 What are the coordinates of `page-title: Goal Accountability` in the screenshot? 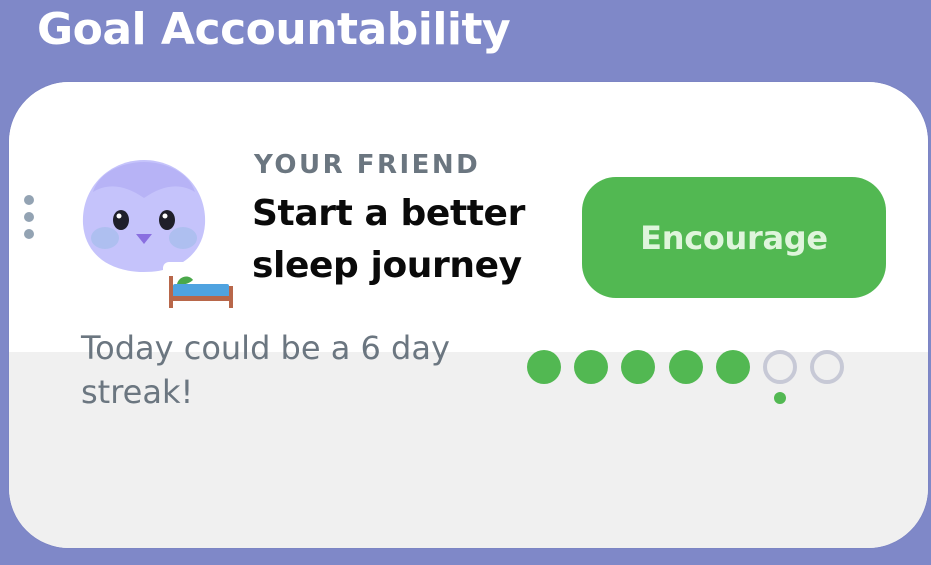 It's located at (274, 29).